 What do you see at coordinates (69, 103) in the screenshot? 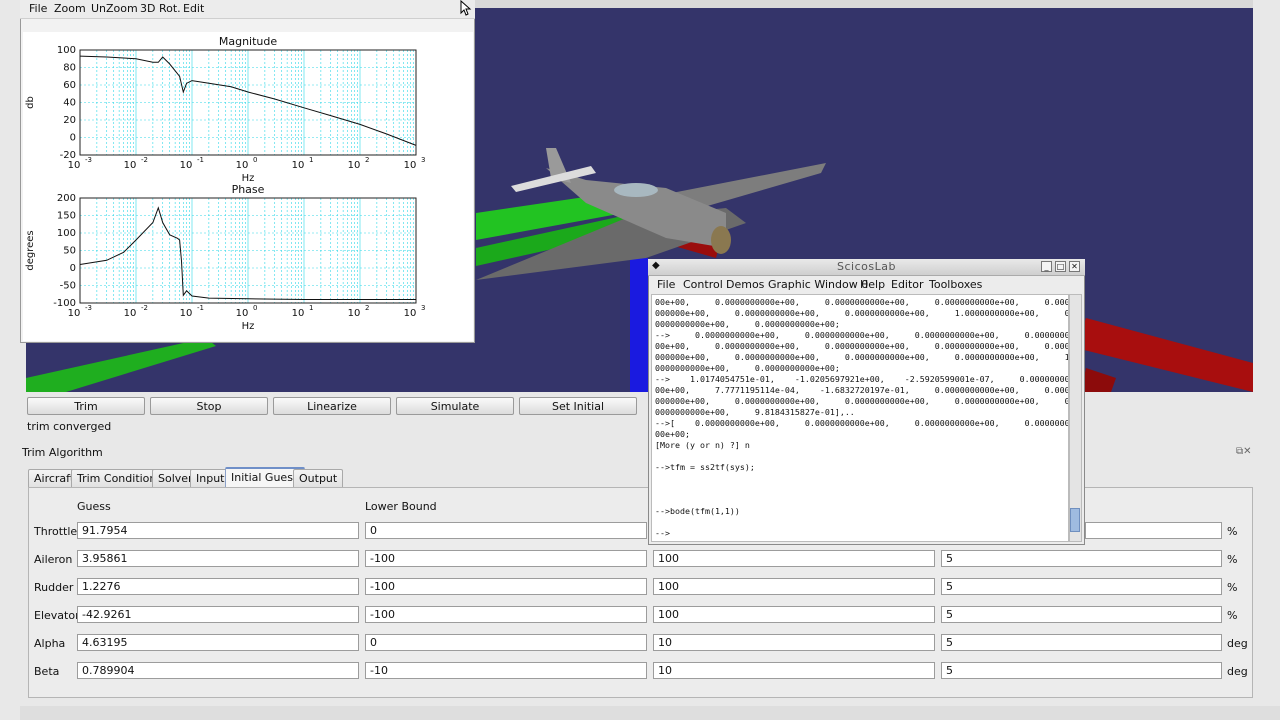
I see `y-tick-label: 40` at bounding box center [69, 103].